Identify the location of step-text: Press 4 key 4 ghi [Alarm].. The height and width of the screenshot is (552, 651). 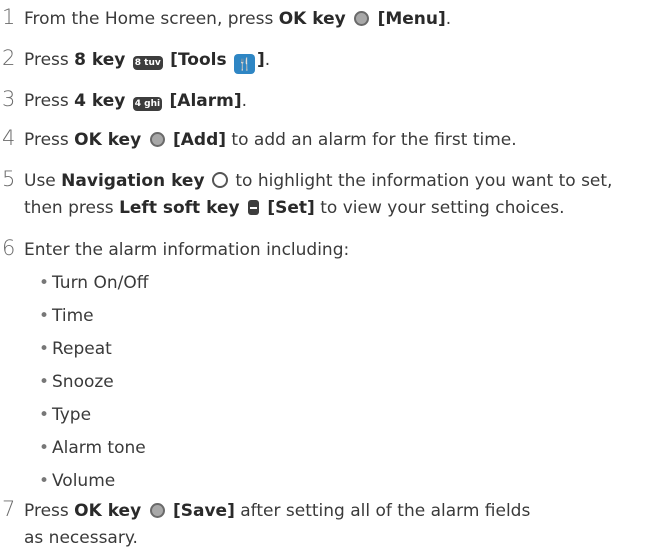
(333, 101).